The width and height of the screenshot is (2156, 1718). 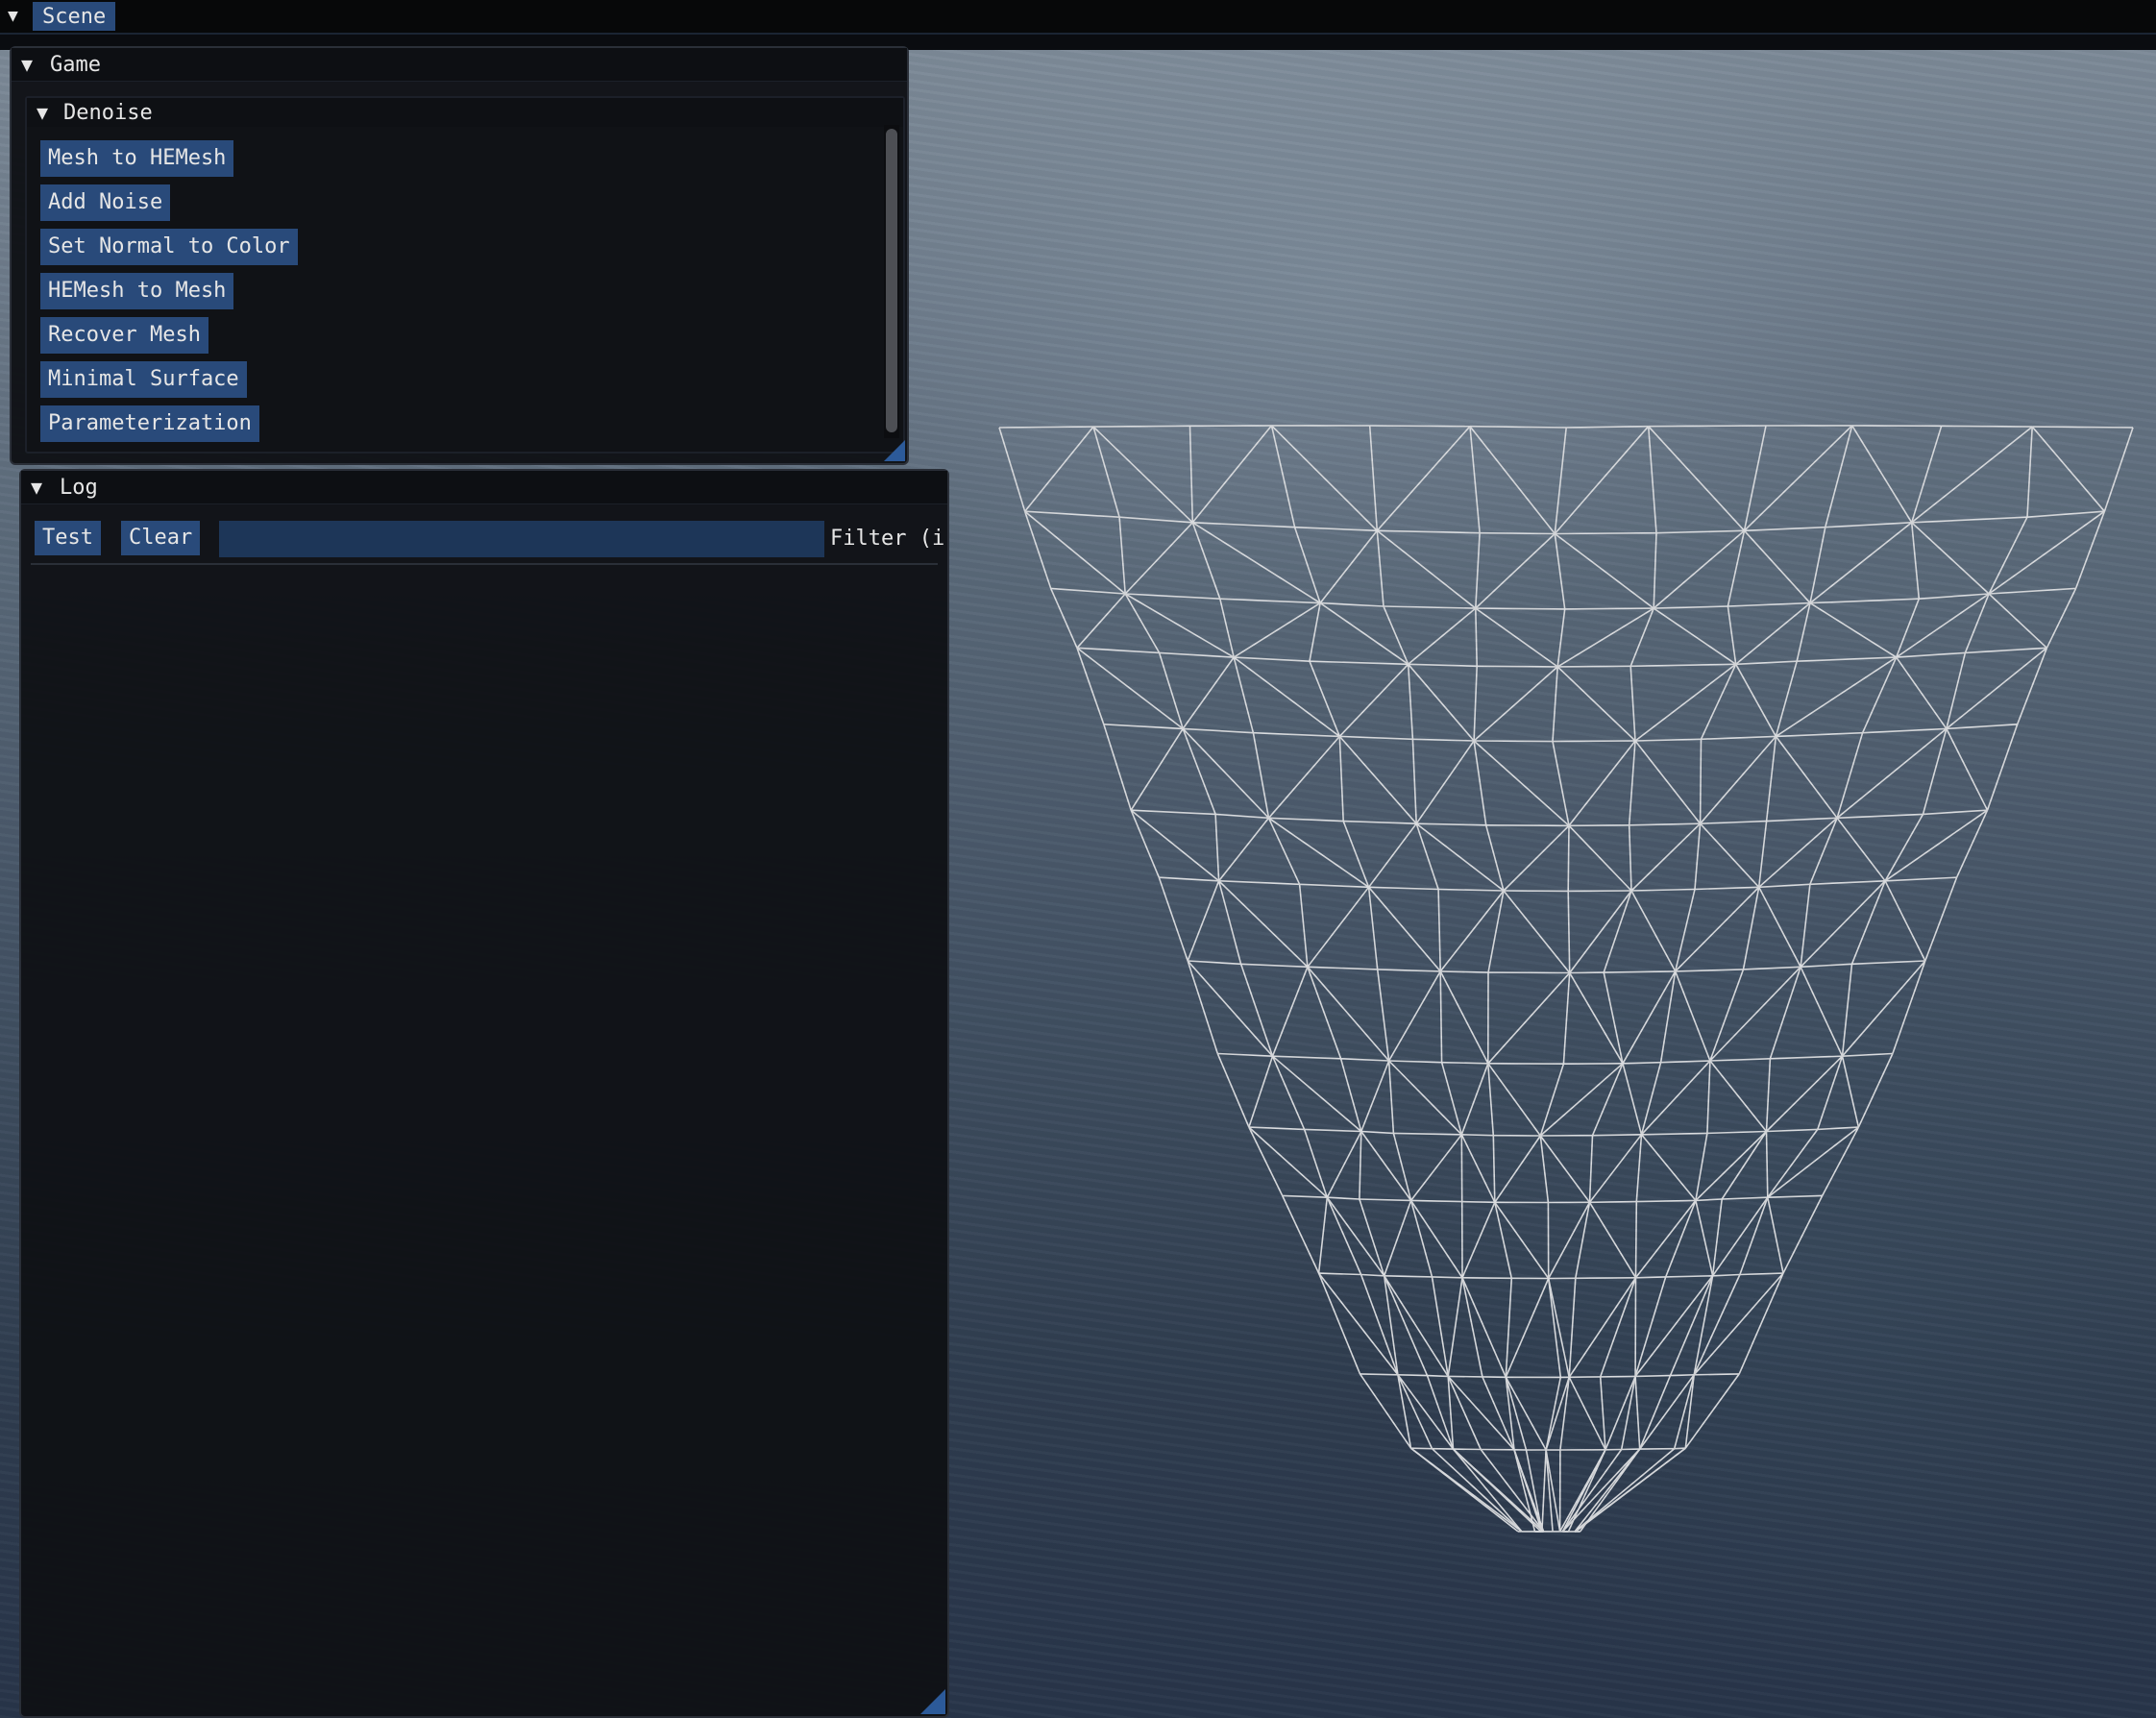 I want to click on denoise-header: ▼ Denoise, so click(x=465, y=112).